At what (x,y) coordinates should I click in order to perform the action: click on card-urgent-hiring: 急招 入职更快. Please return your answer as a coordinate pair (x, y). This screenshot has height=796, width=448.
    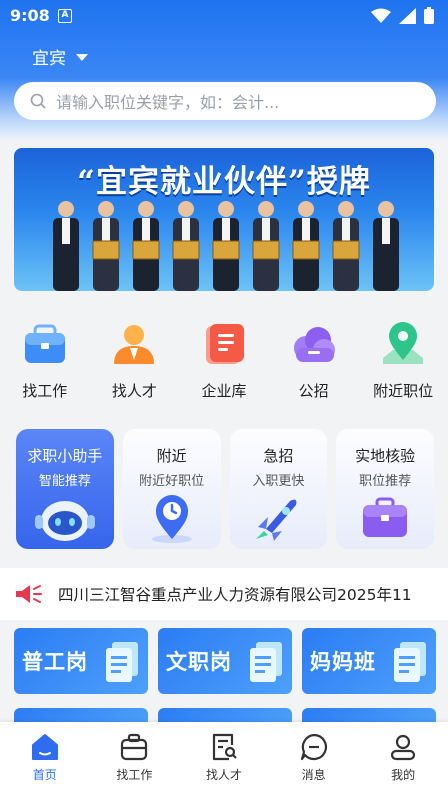
    Looking at the image, I should click on (278, 489).